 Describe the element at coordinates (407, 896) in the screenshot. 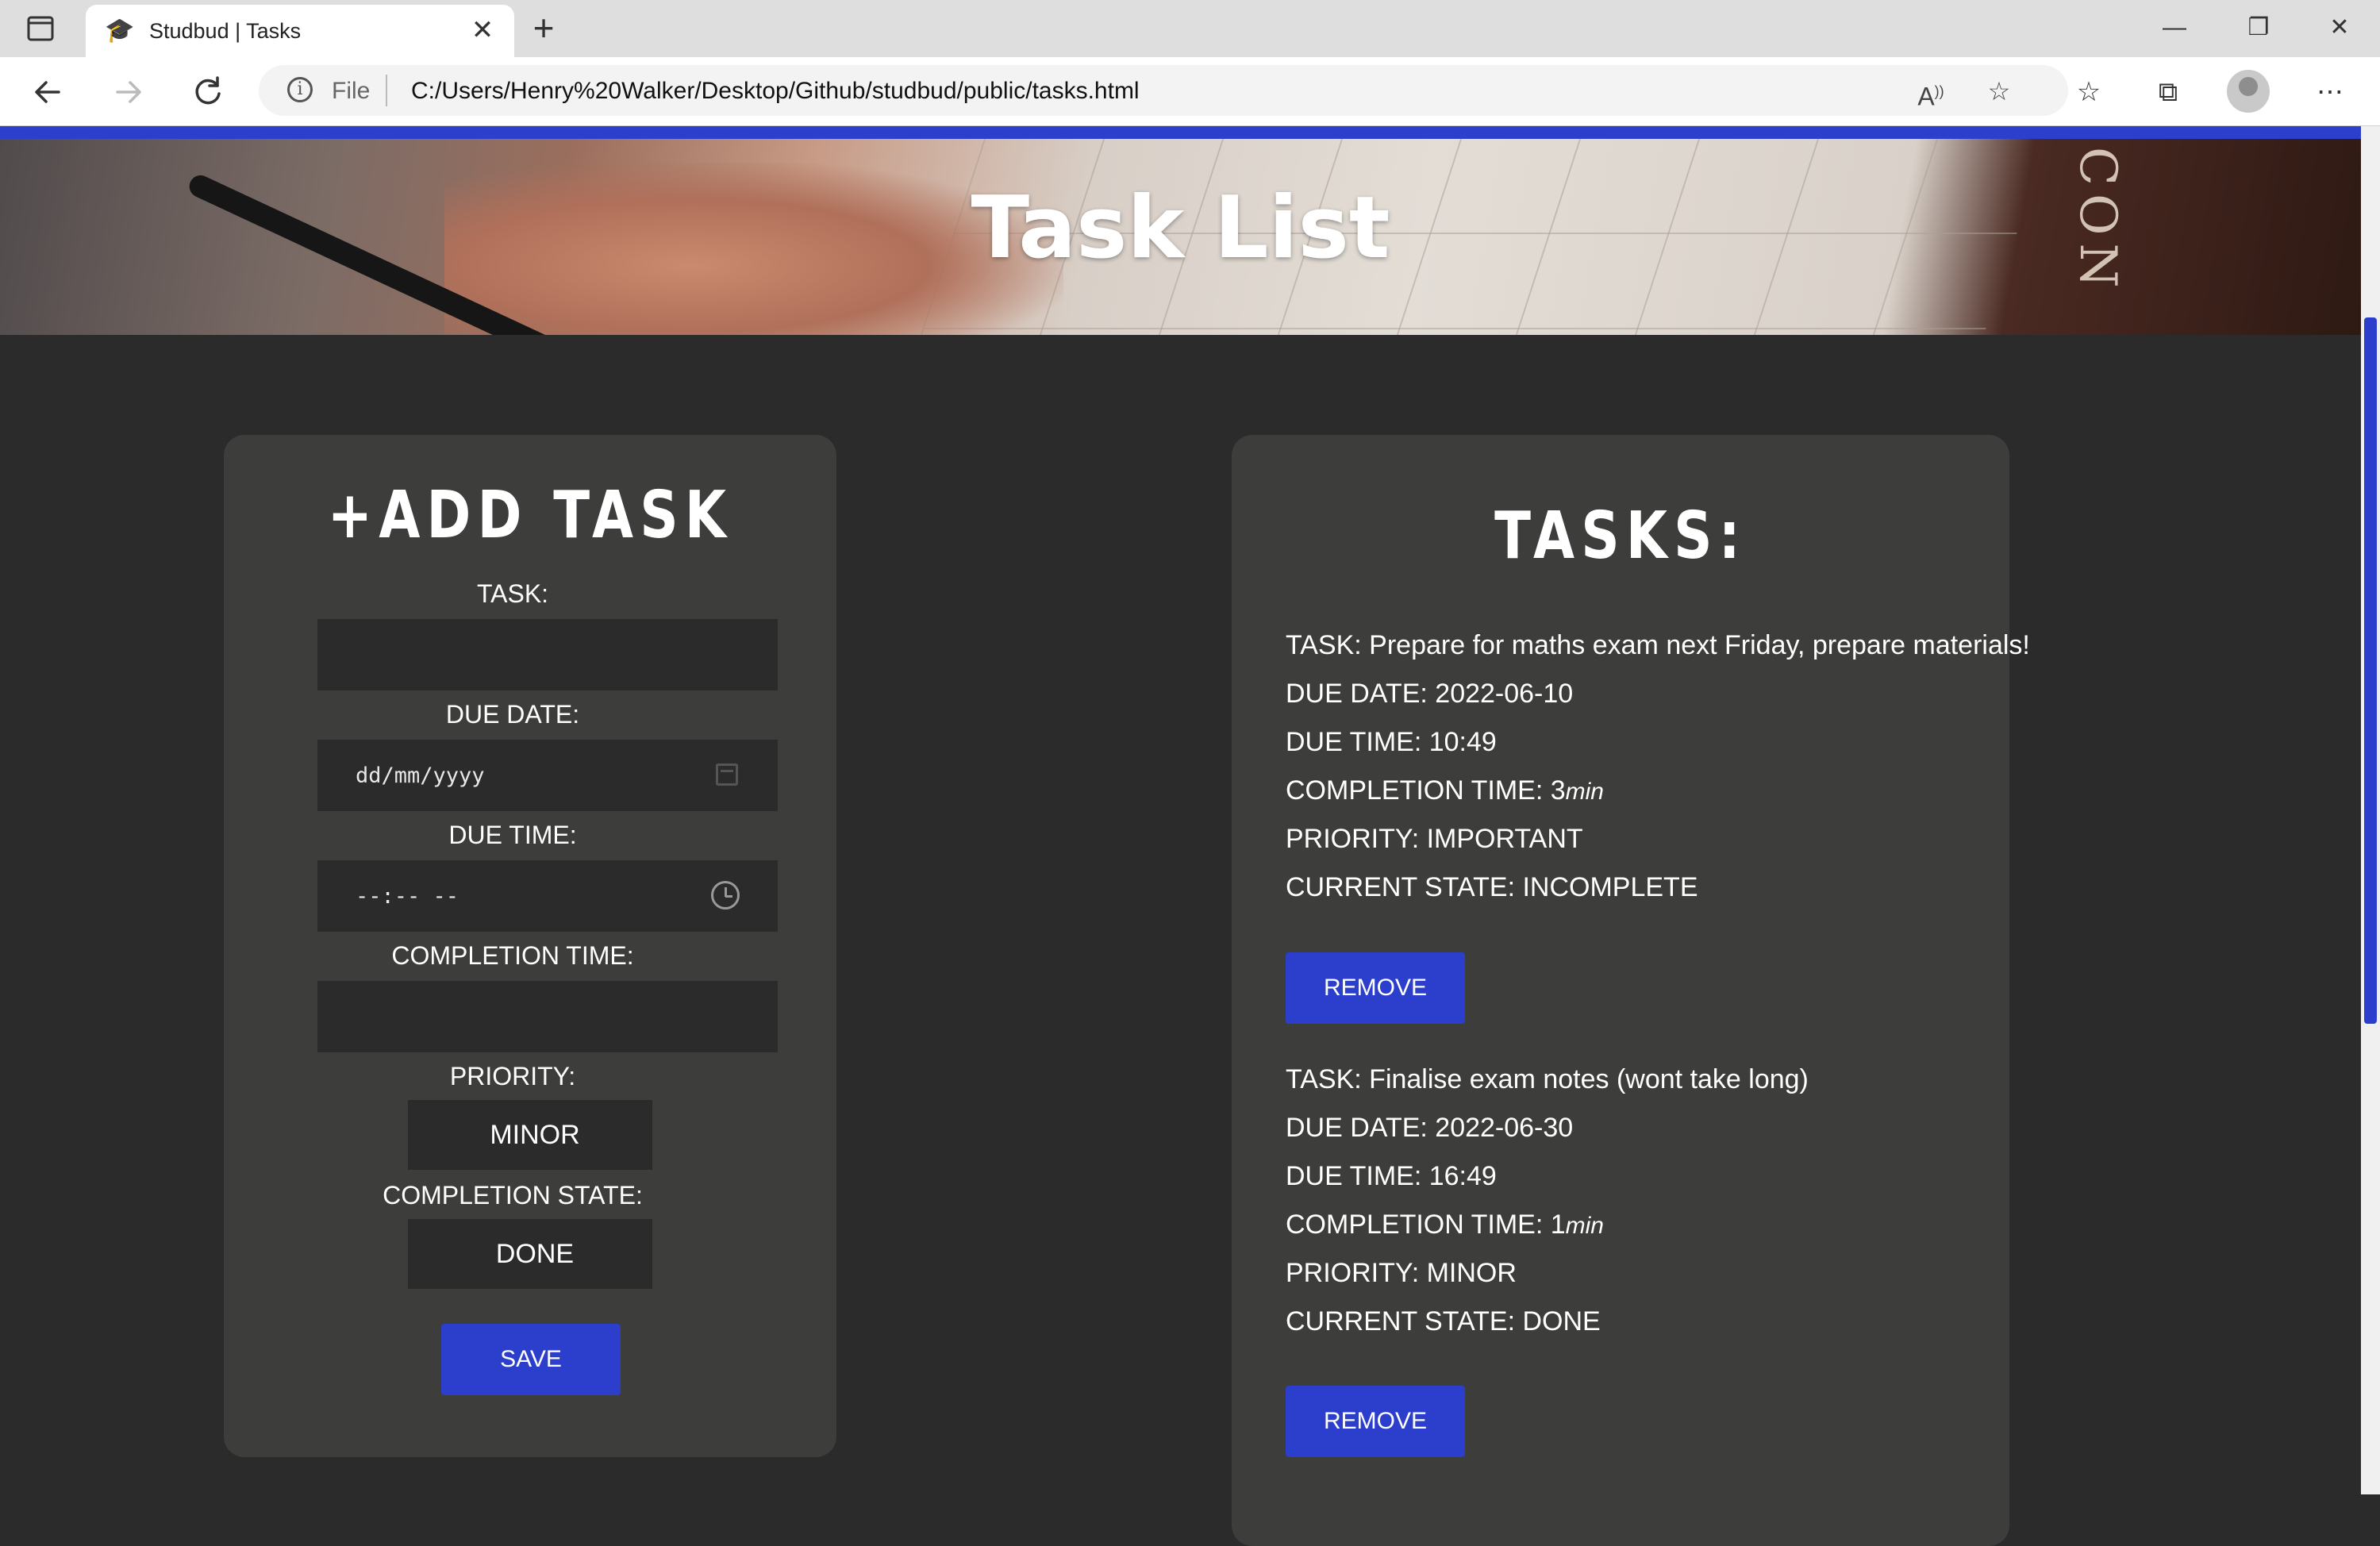

I see `due-time-placeholder: --:-- --` at that location.